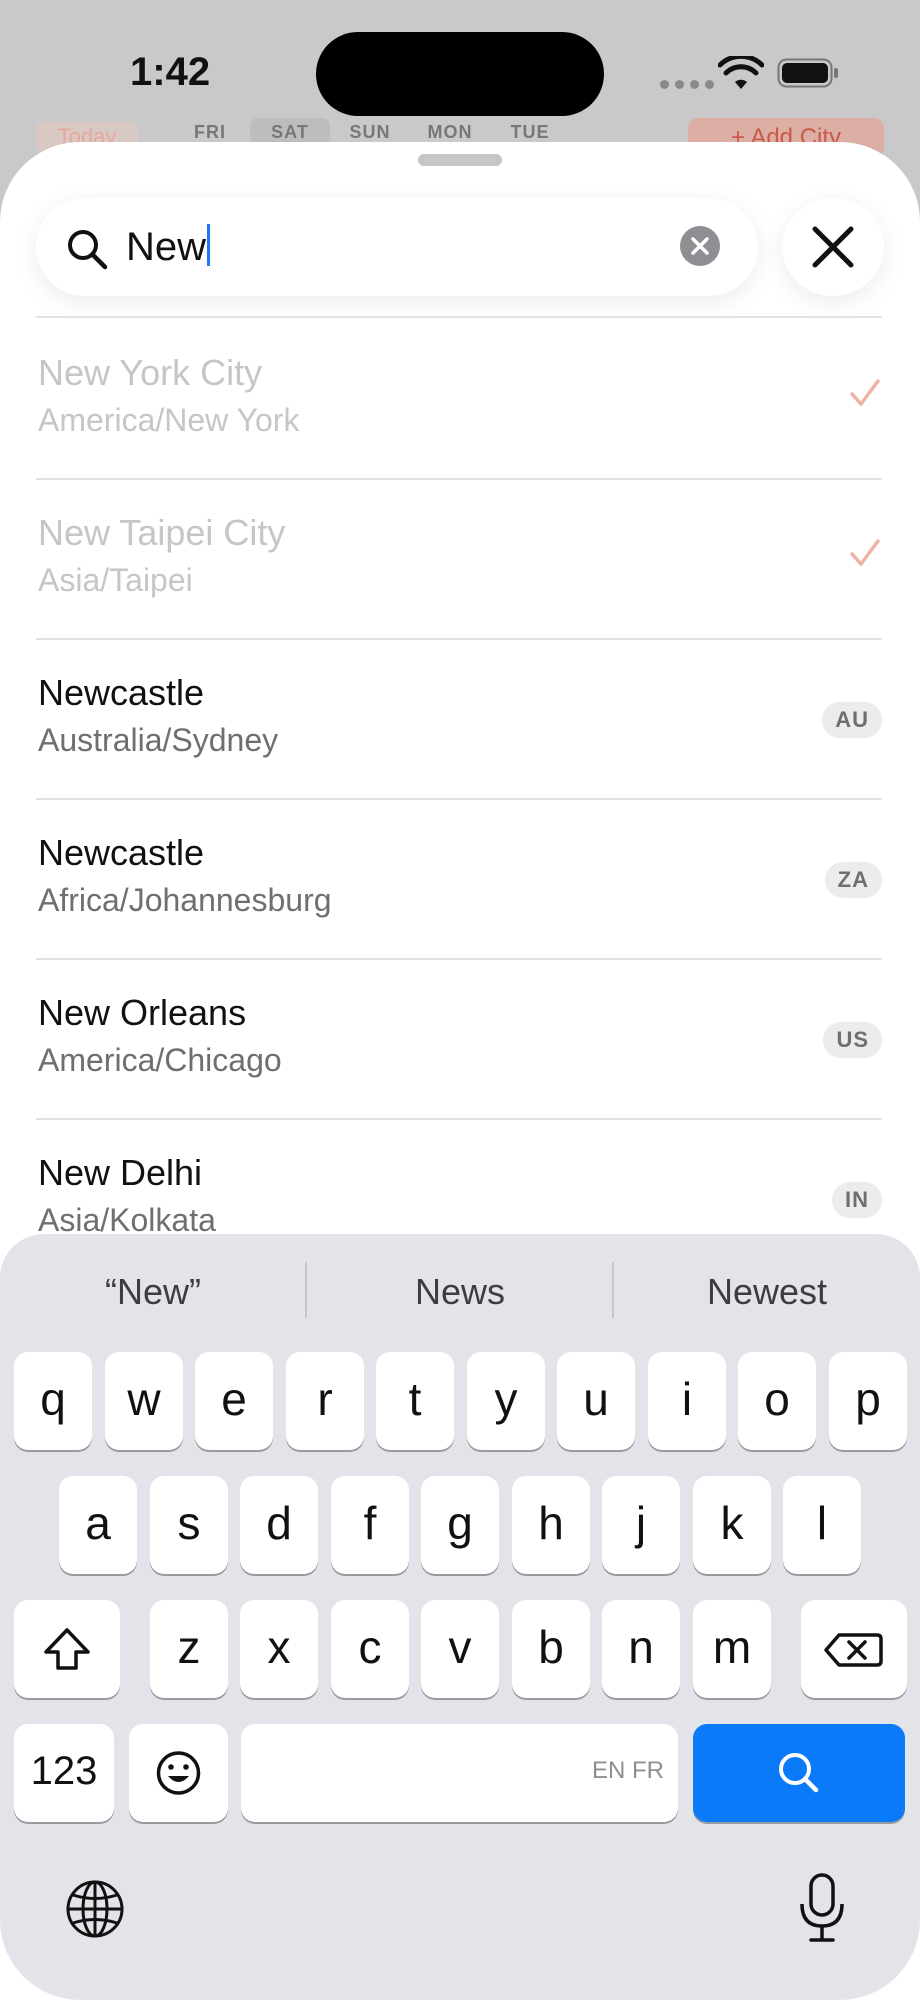 This screenshot has width=920, height=2000. I want to click on key-m: m, so click(732, 1649).